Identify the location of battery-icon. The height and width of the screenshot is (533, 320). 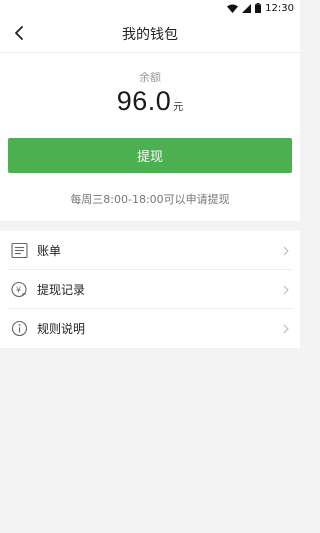
(258, 8).